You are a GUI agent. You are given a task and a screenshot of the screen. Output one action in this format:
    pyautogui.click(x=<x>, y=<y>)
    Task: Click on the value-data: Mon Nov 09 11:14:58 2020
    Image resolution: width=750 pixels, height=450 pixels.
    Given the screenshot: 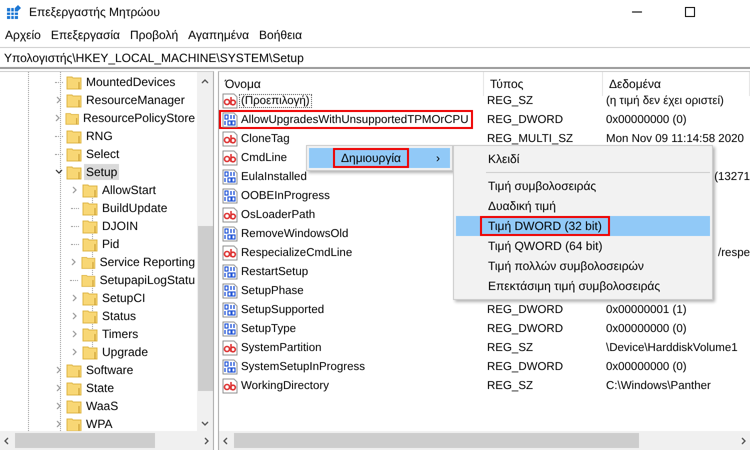 What is the action you would take?
    pyautogui.click(x=675, y=138)
    